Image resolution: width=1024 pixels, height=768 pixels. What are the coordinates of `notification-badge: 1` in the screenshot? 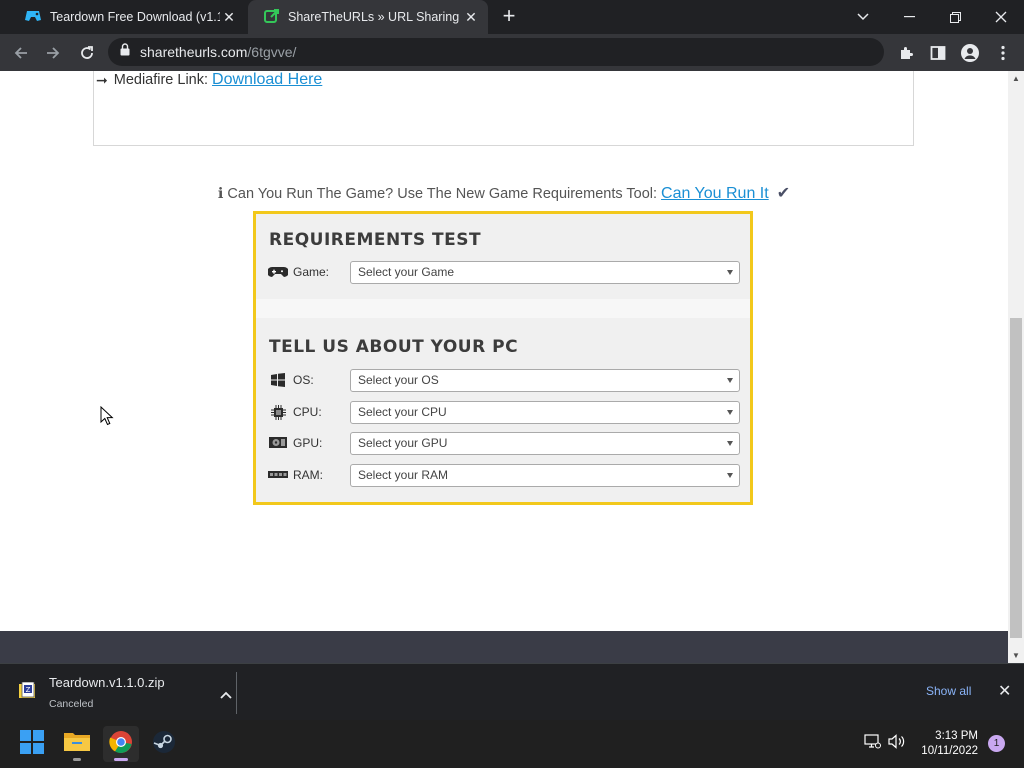 It's located at (996, 743).